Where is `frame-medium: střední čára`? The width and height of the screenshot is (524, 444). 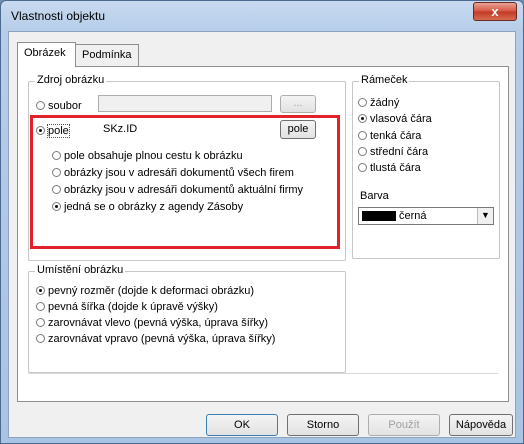
frame-medium: střední čára is located at coordinates (393, 153).